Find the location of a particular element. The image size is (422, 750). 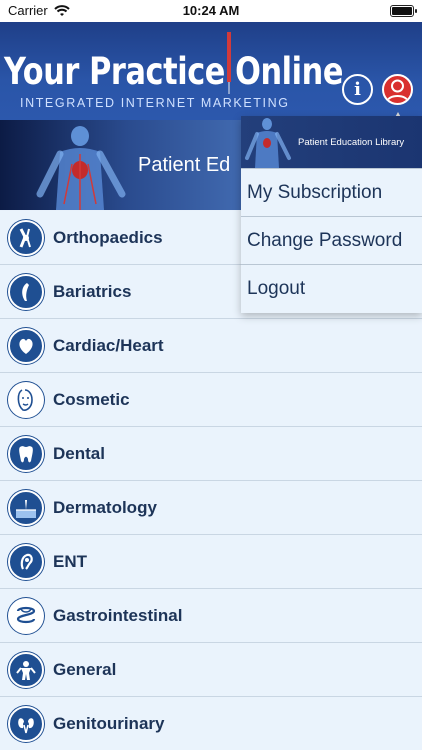

list-item-label: General is located at coordinates (85, 669).